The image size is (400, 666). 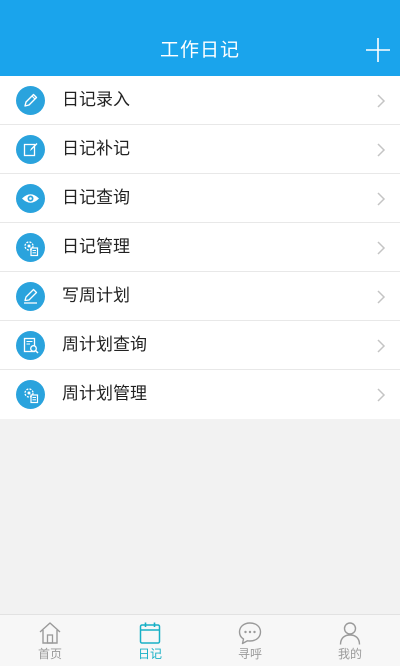 I want to click on app-header: 工作日记, so click(x=200, y=38).